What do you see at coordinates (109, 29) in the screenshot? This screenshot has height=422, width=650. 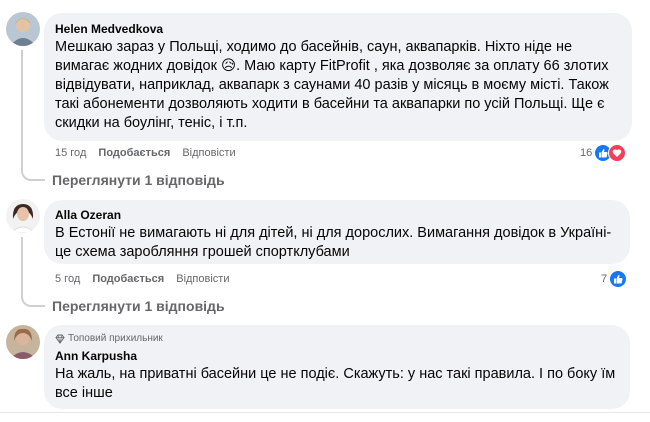 I see `comment-author: Helen Medvedkova` at bounding box center [109, 29].